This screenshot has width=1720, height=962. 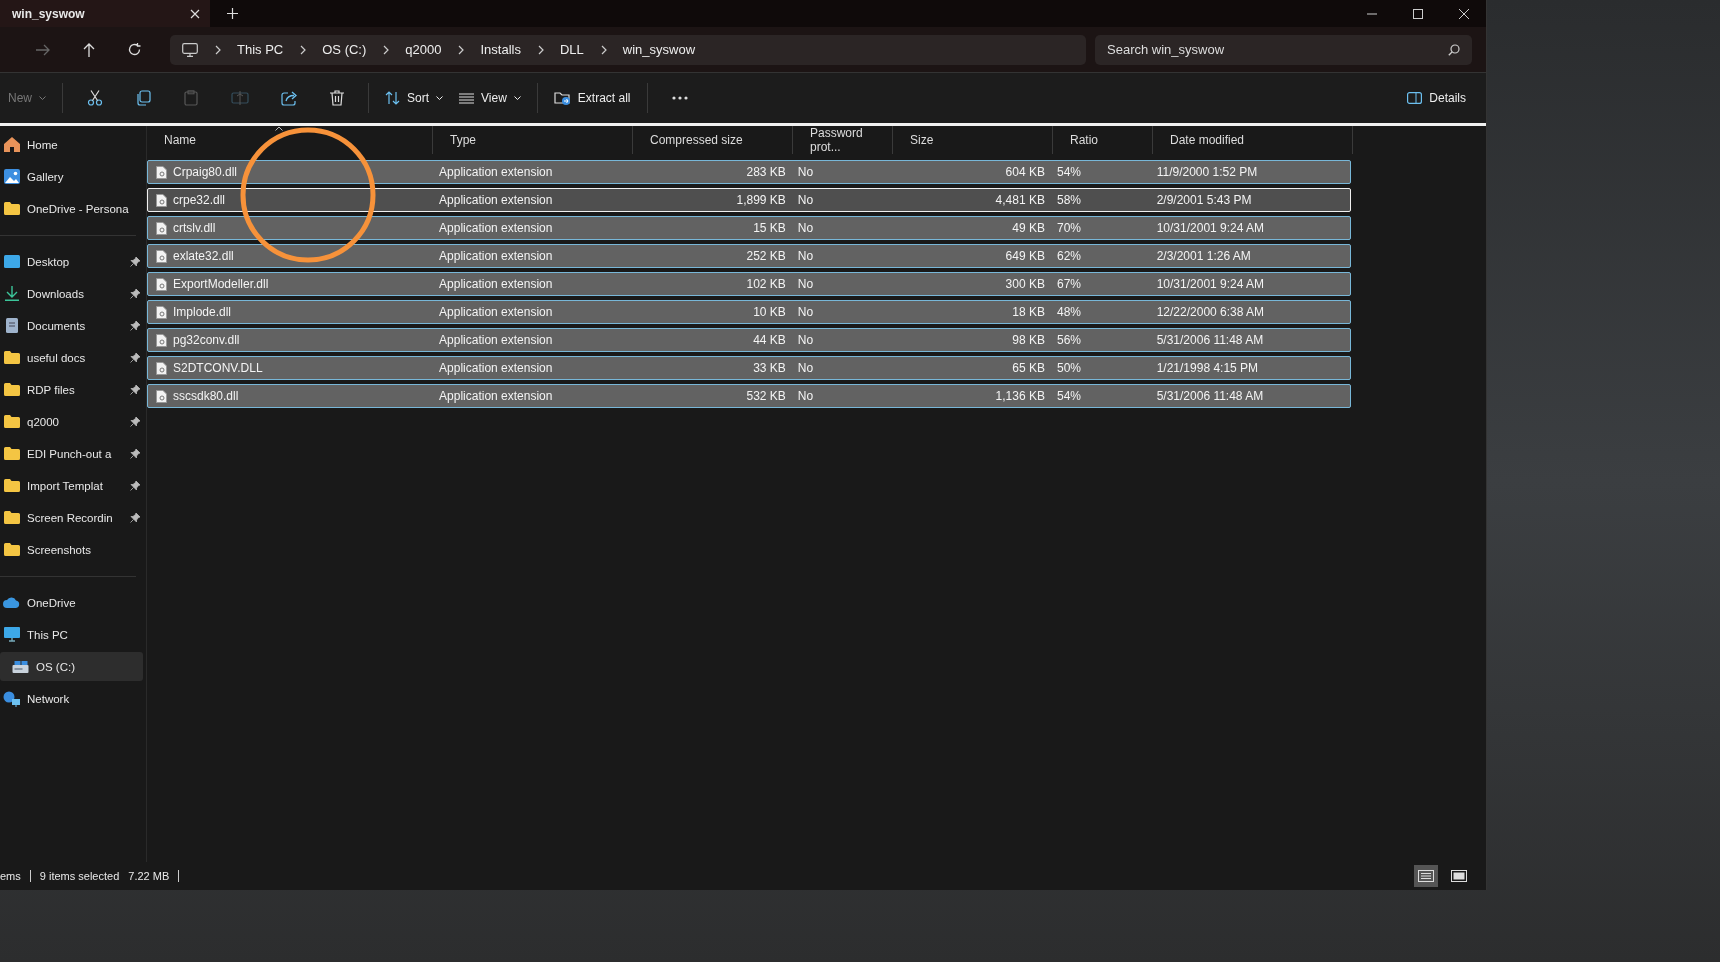 What do you see at coordinates (260, 49) in the screenshot?
I see `breadcrumb: This PC` at bounding box center [260, 49].